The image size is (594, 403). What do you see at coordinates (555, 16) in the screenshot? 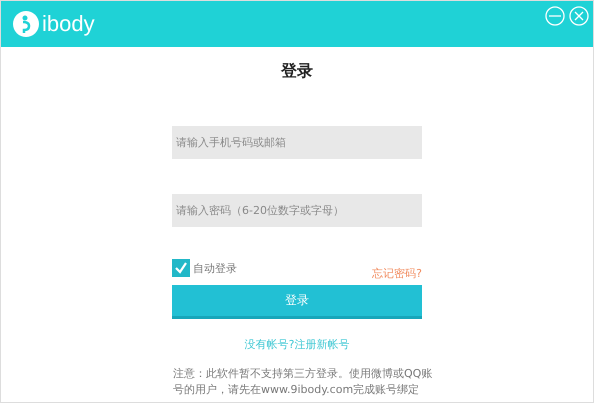
I see `minimize-icon` at bounding box center [555, 16].